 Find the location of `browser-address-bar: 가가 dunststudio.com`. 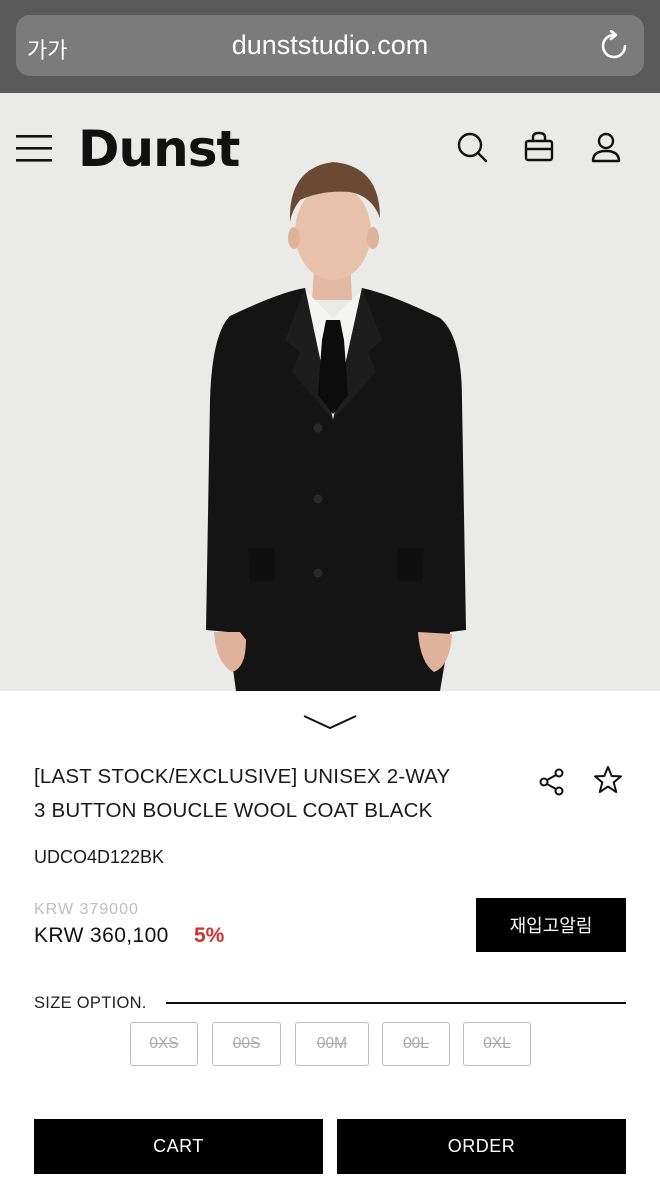

browser-address-bar: 가가 dunststudio.com is located at coordinates (330, 46).